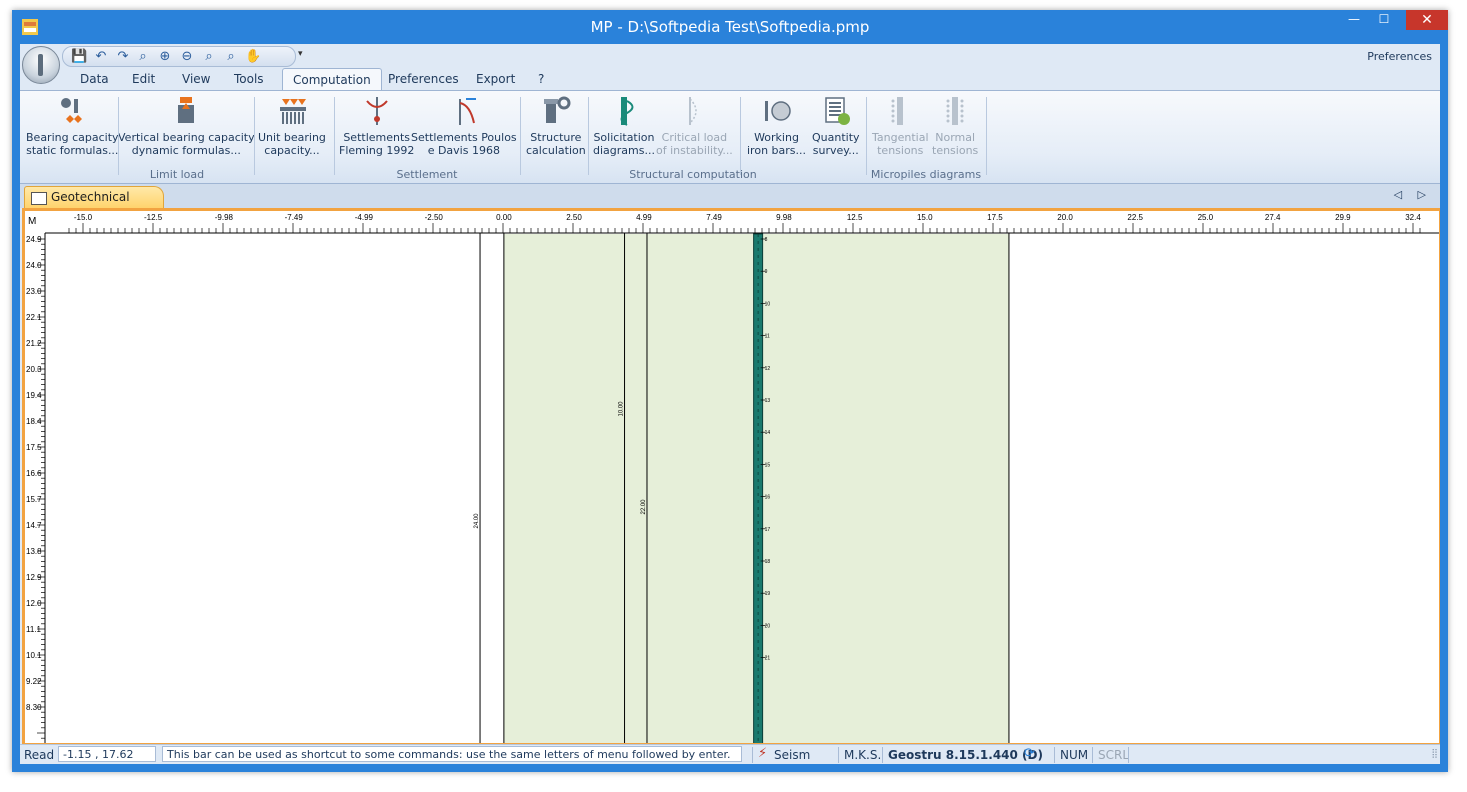  What do you see at coordinates (224, 217) in the screenshot?
I see `x-tick-label: -9.98` at bounding box center [224, 217].